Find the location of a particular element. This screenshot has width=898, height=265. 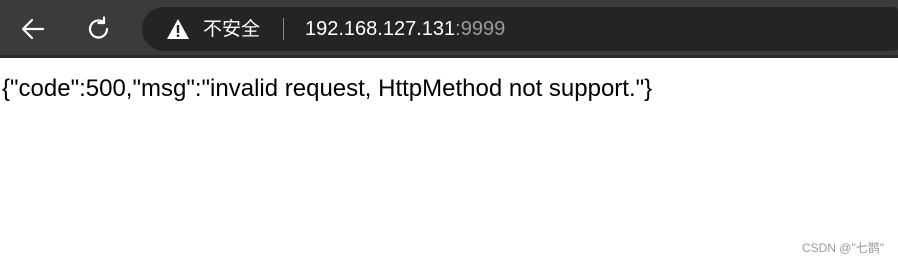

warning-triangle-icon is located at coordinates (178, 29).